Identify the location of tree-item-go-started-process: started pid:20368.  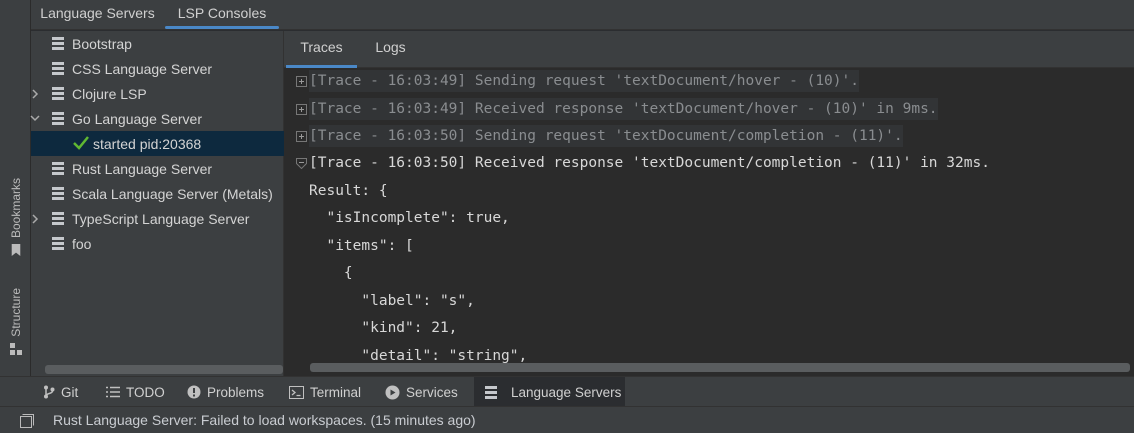
(157, 143).